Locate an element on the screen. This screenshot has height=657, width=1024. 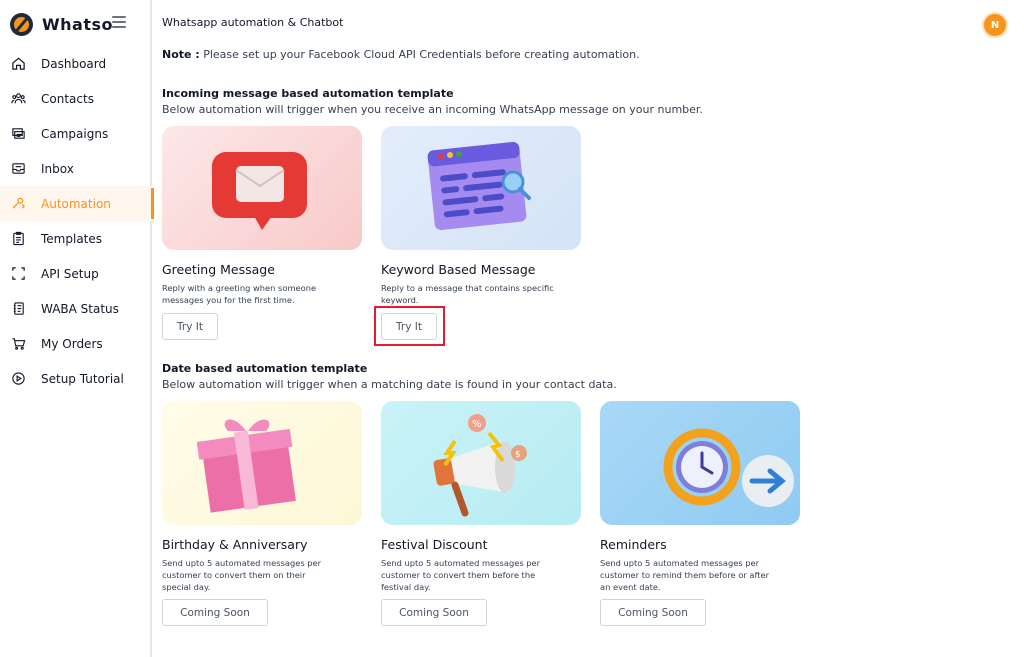
sidebar-item-dashboard: Dashboard is located at coordinates (76, 63).